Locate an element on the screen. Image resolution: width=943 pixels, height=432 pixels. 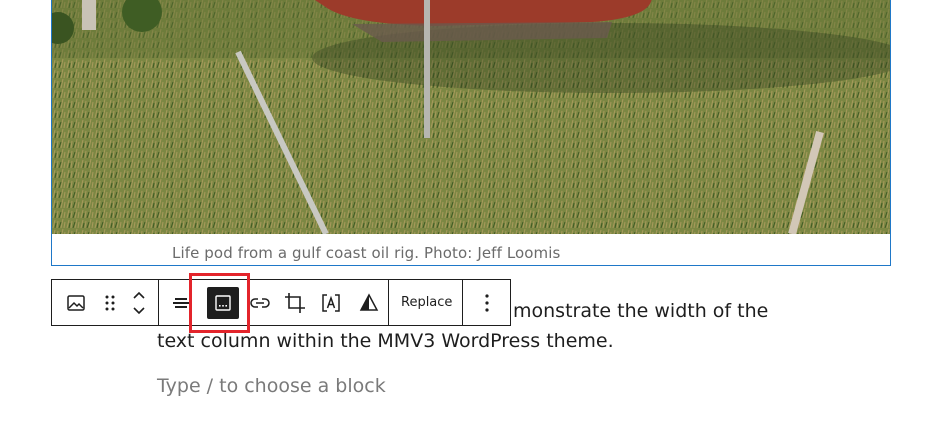
drag-handle is located at coordinates (110, 302).